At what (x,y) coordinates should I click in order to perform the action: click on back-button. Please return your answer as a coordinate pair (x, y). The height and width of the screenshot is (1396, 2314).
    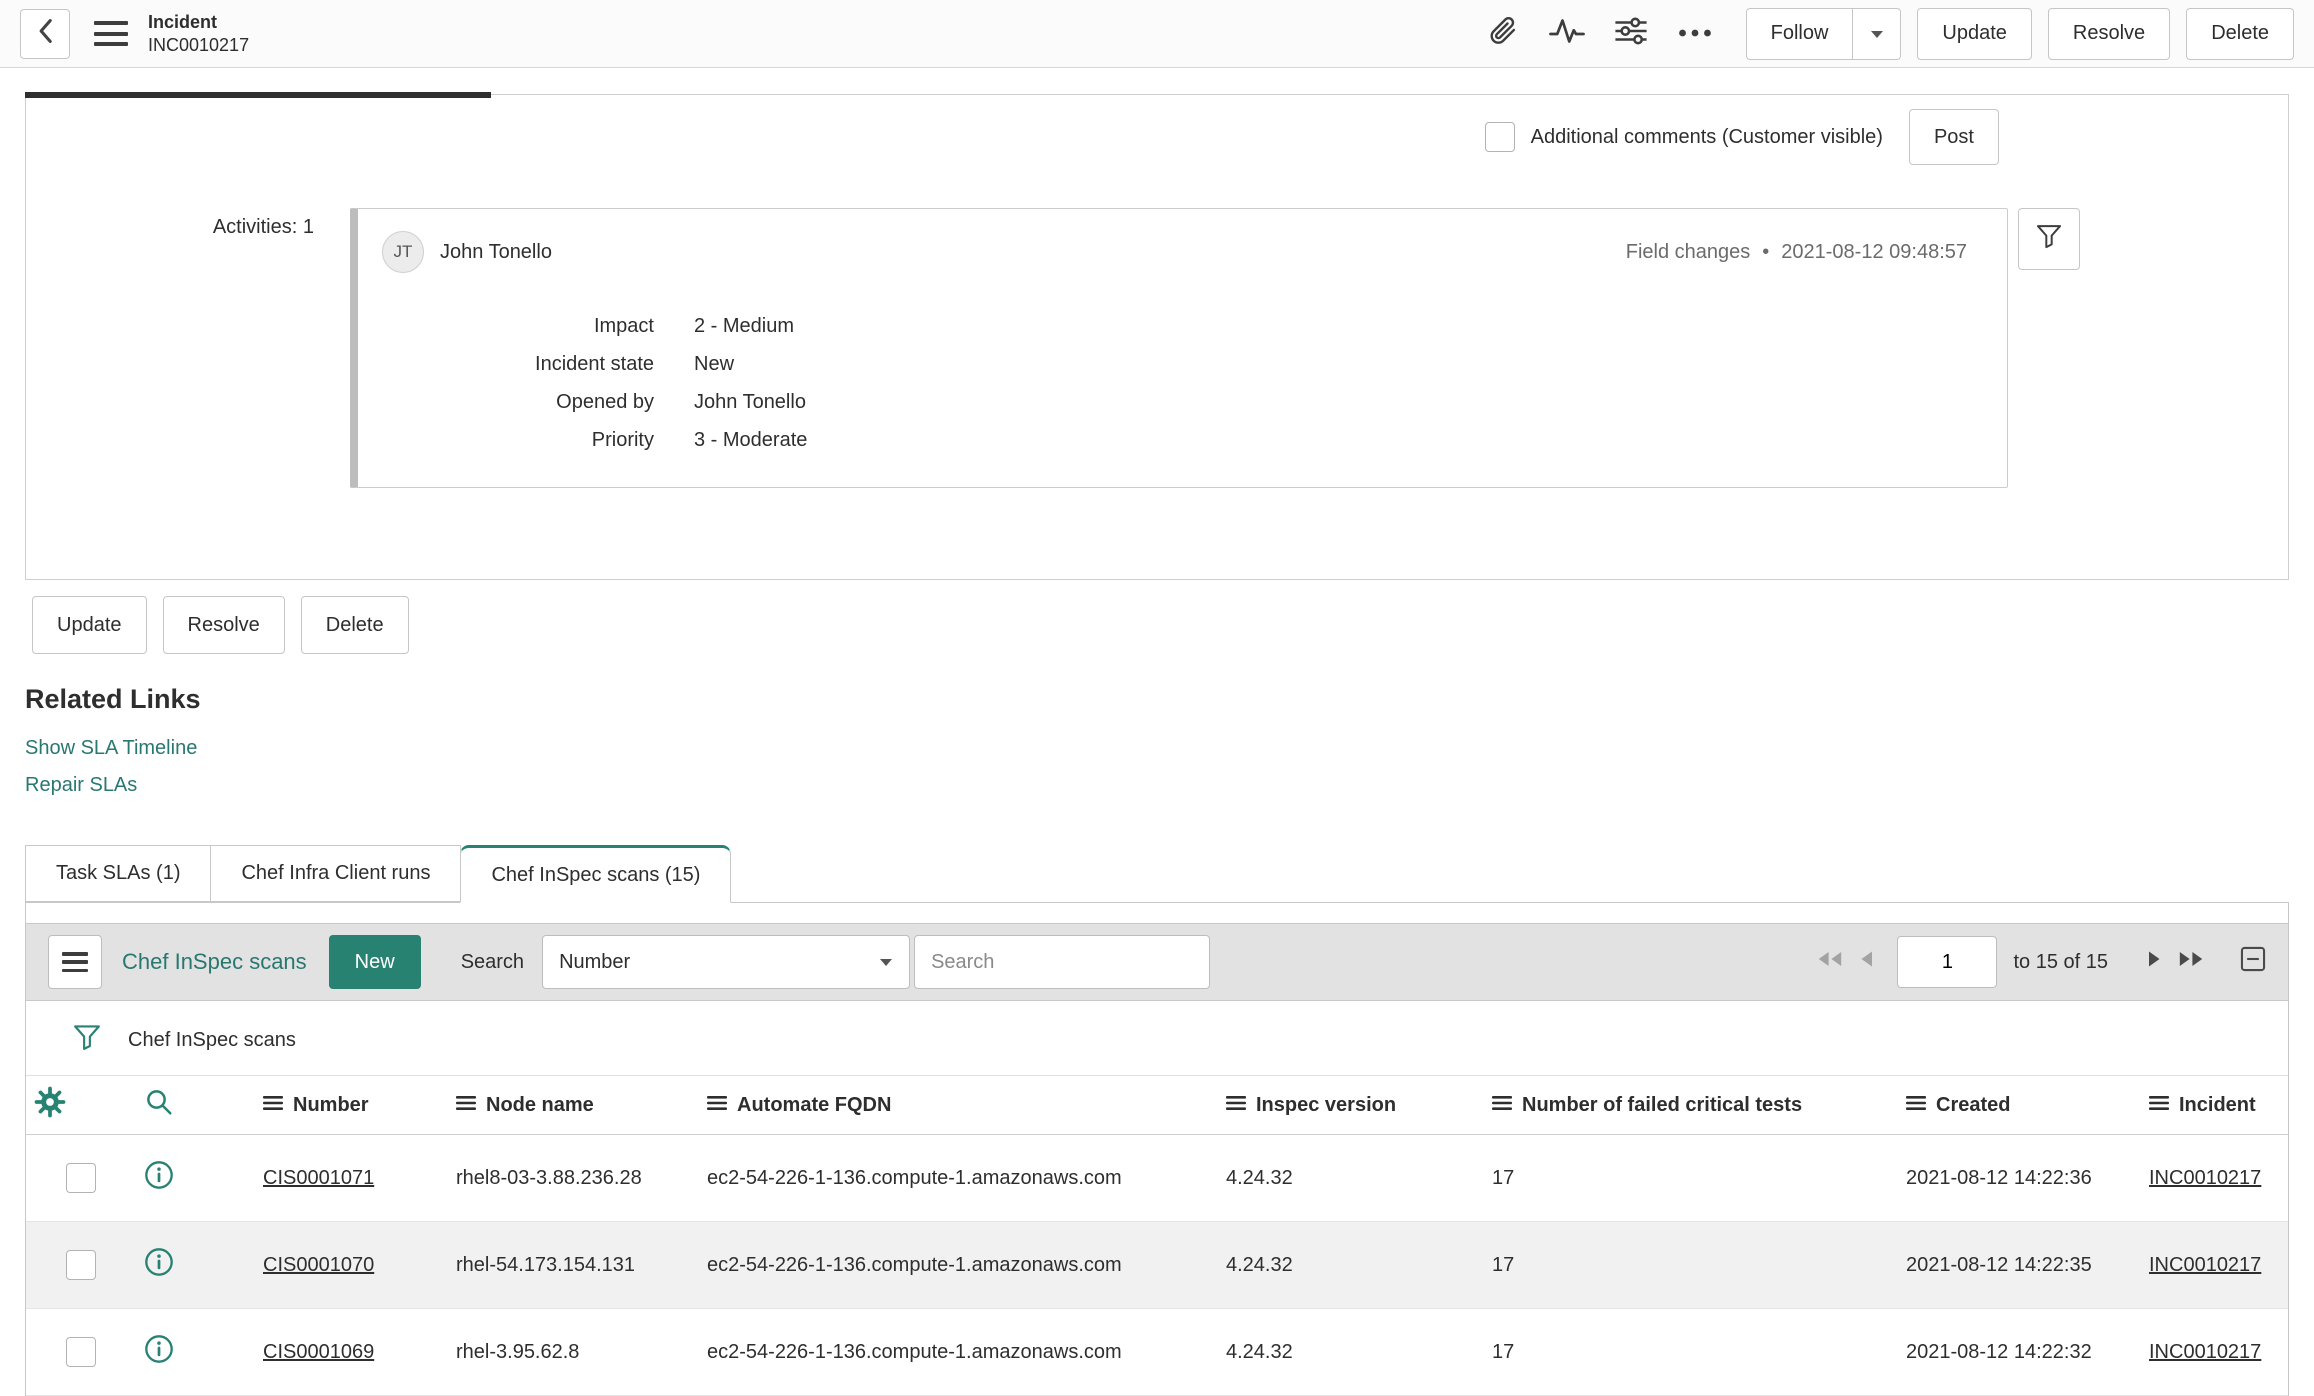
    Looking at the image, I should click on (45, 33).